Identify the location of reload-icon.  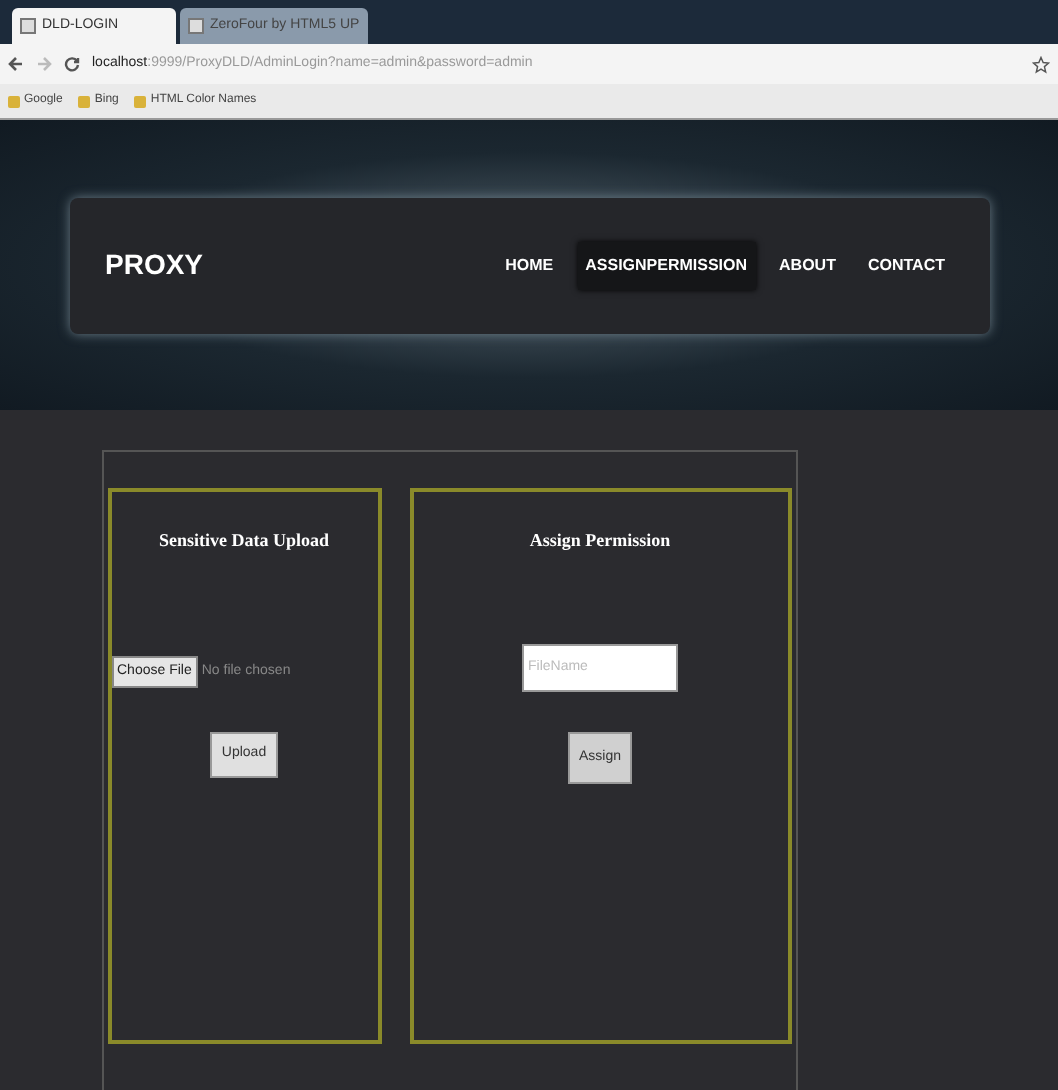
(72, 64).